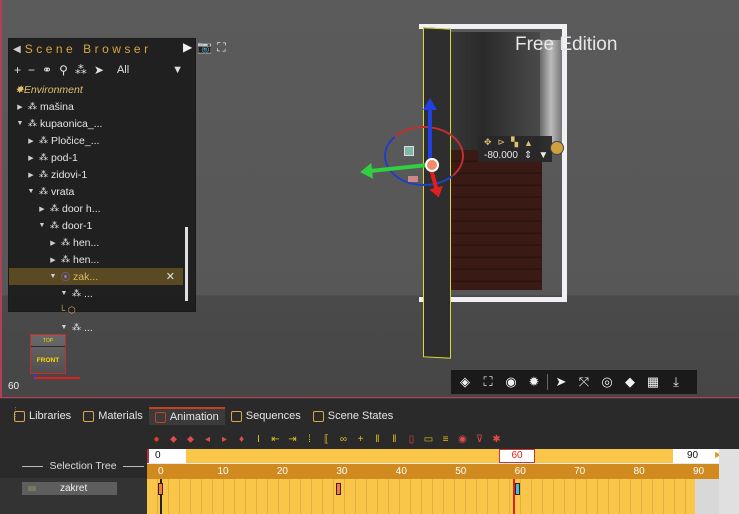 Image resolution: width=739 pixels, height=514 pixels. Describe the element at coordinates (433, 496) in the screenshot. I see `timeline-tracks` at that location.